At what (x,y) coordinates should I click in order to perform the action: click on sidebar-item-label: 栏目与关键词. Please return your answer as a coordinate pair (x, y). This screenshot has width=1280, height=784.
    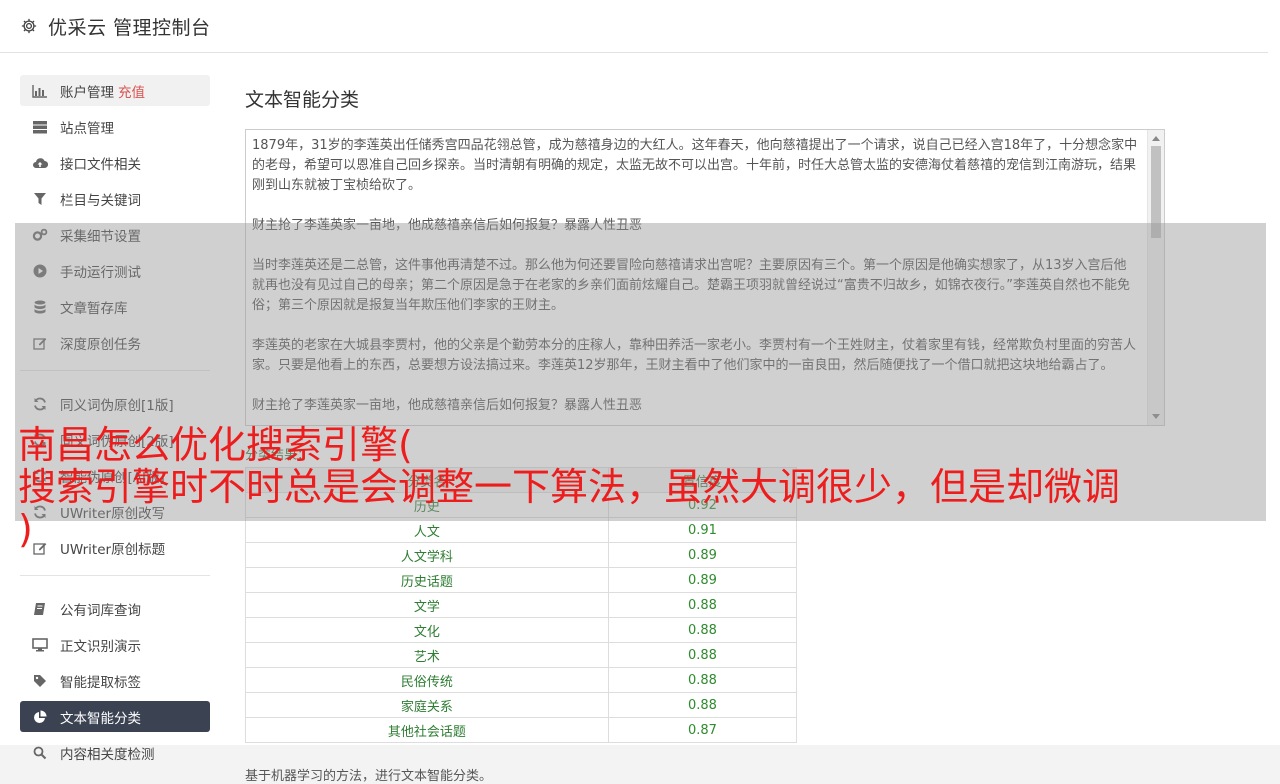
    Looking at the image, I should click on (100, 200).